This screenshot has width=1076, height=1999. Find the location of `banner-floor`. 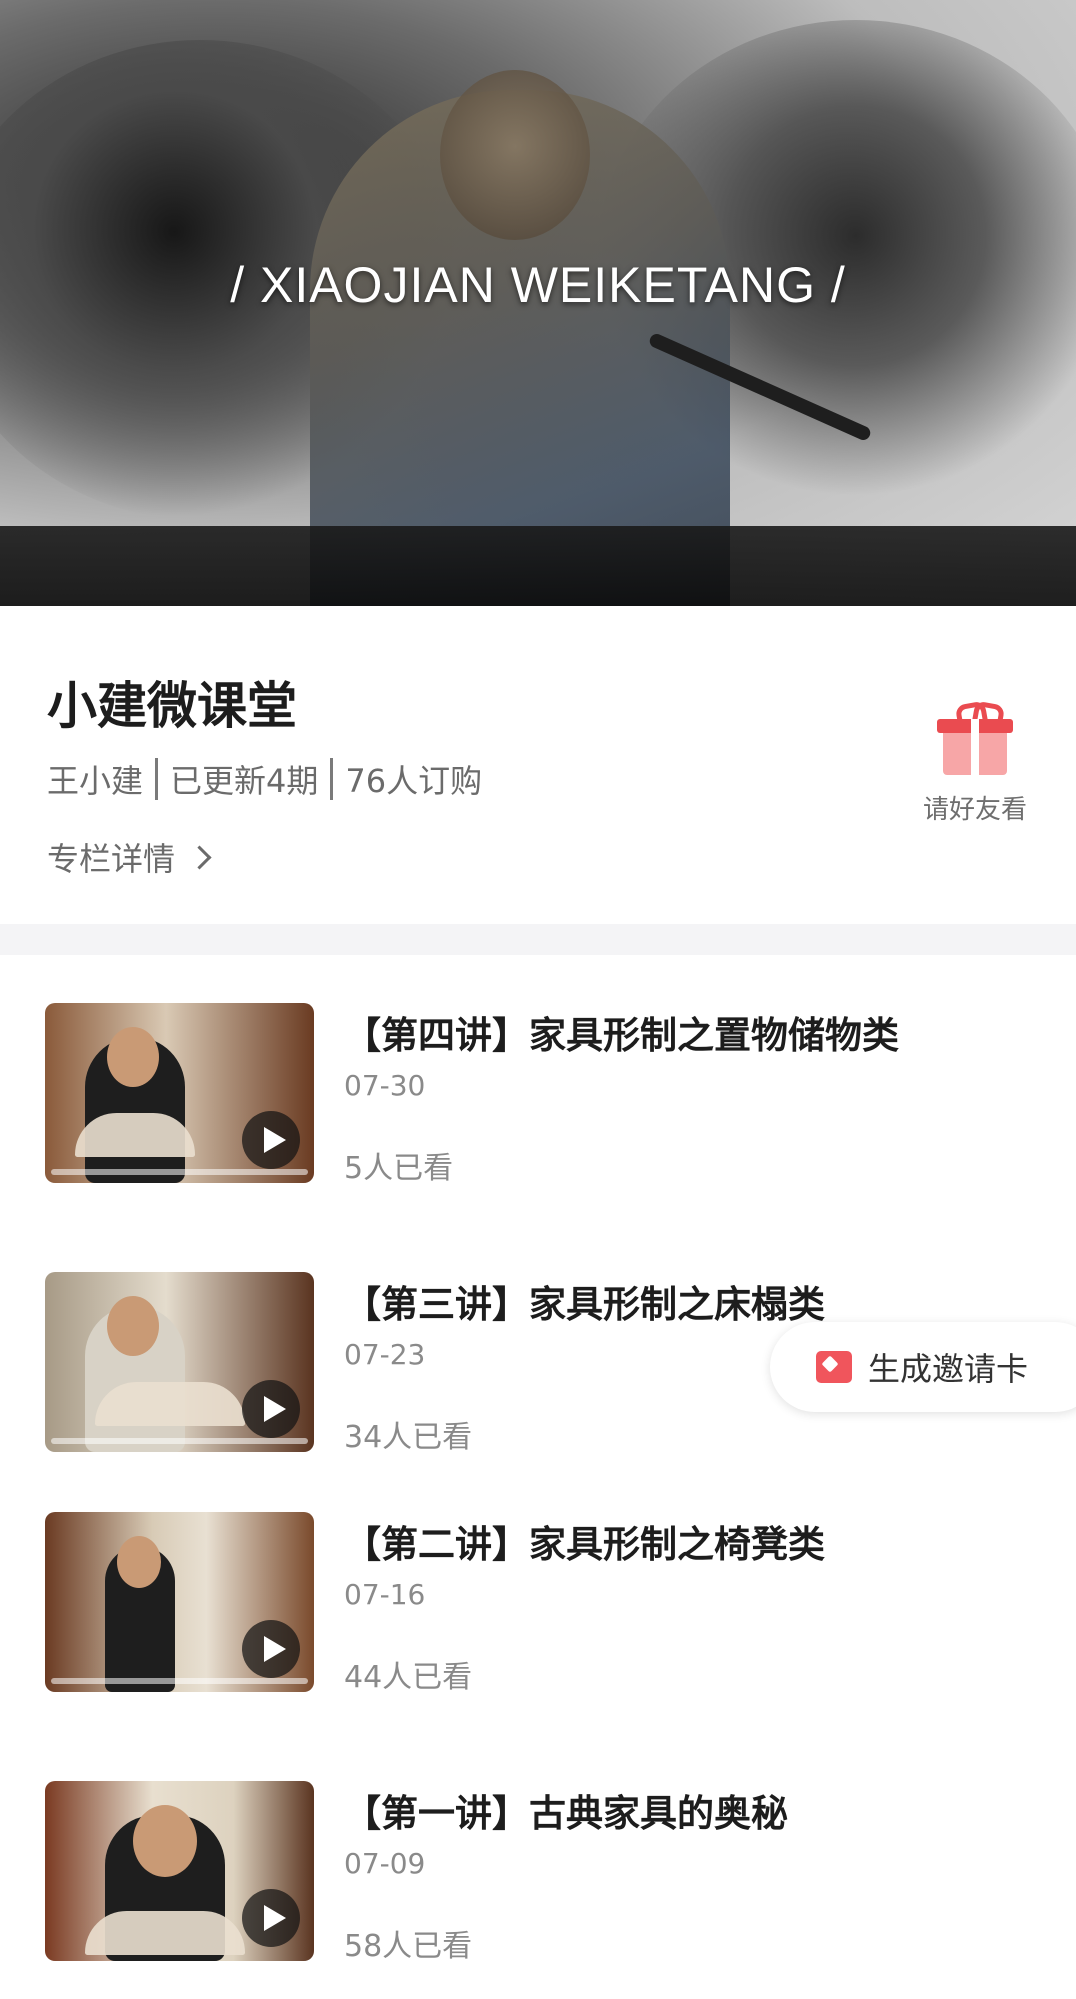

banner-floor is located at coordinates (538, 566).